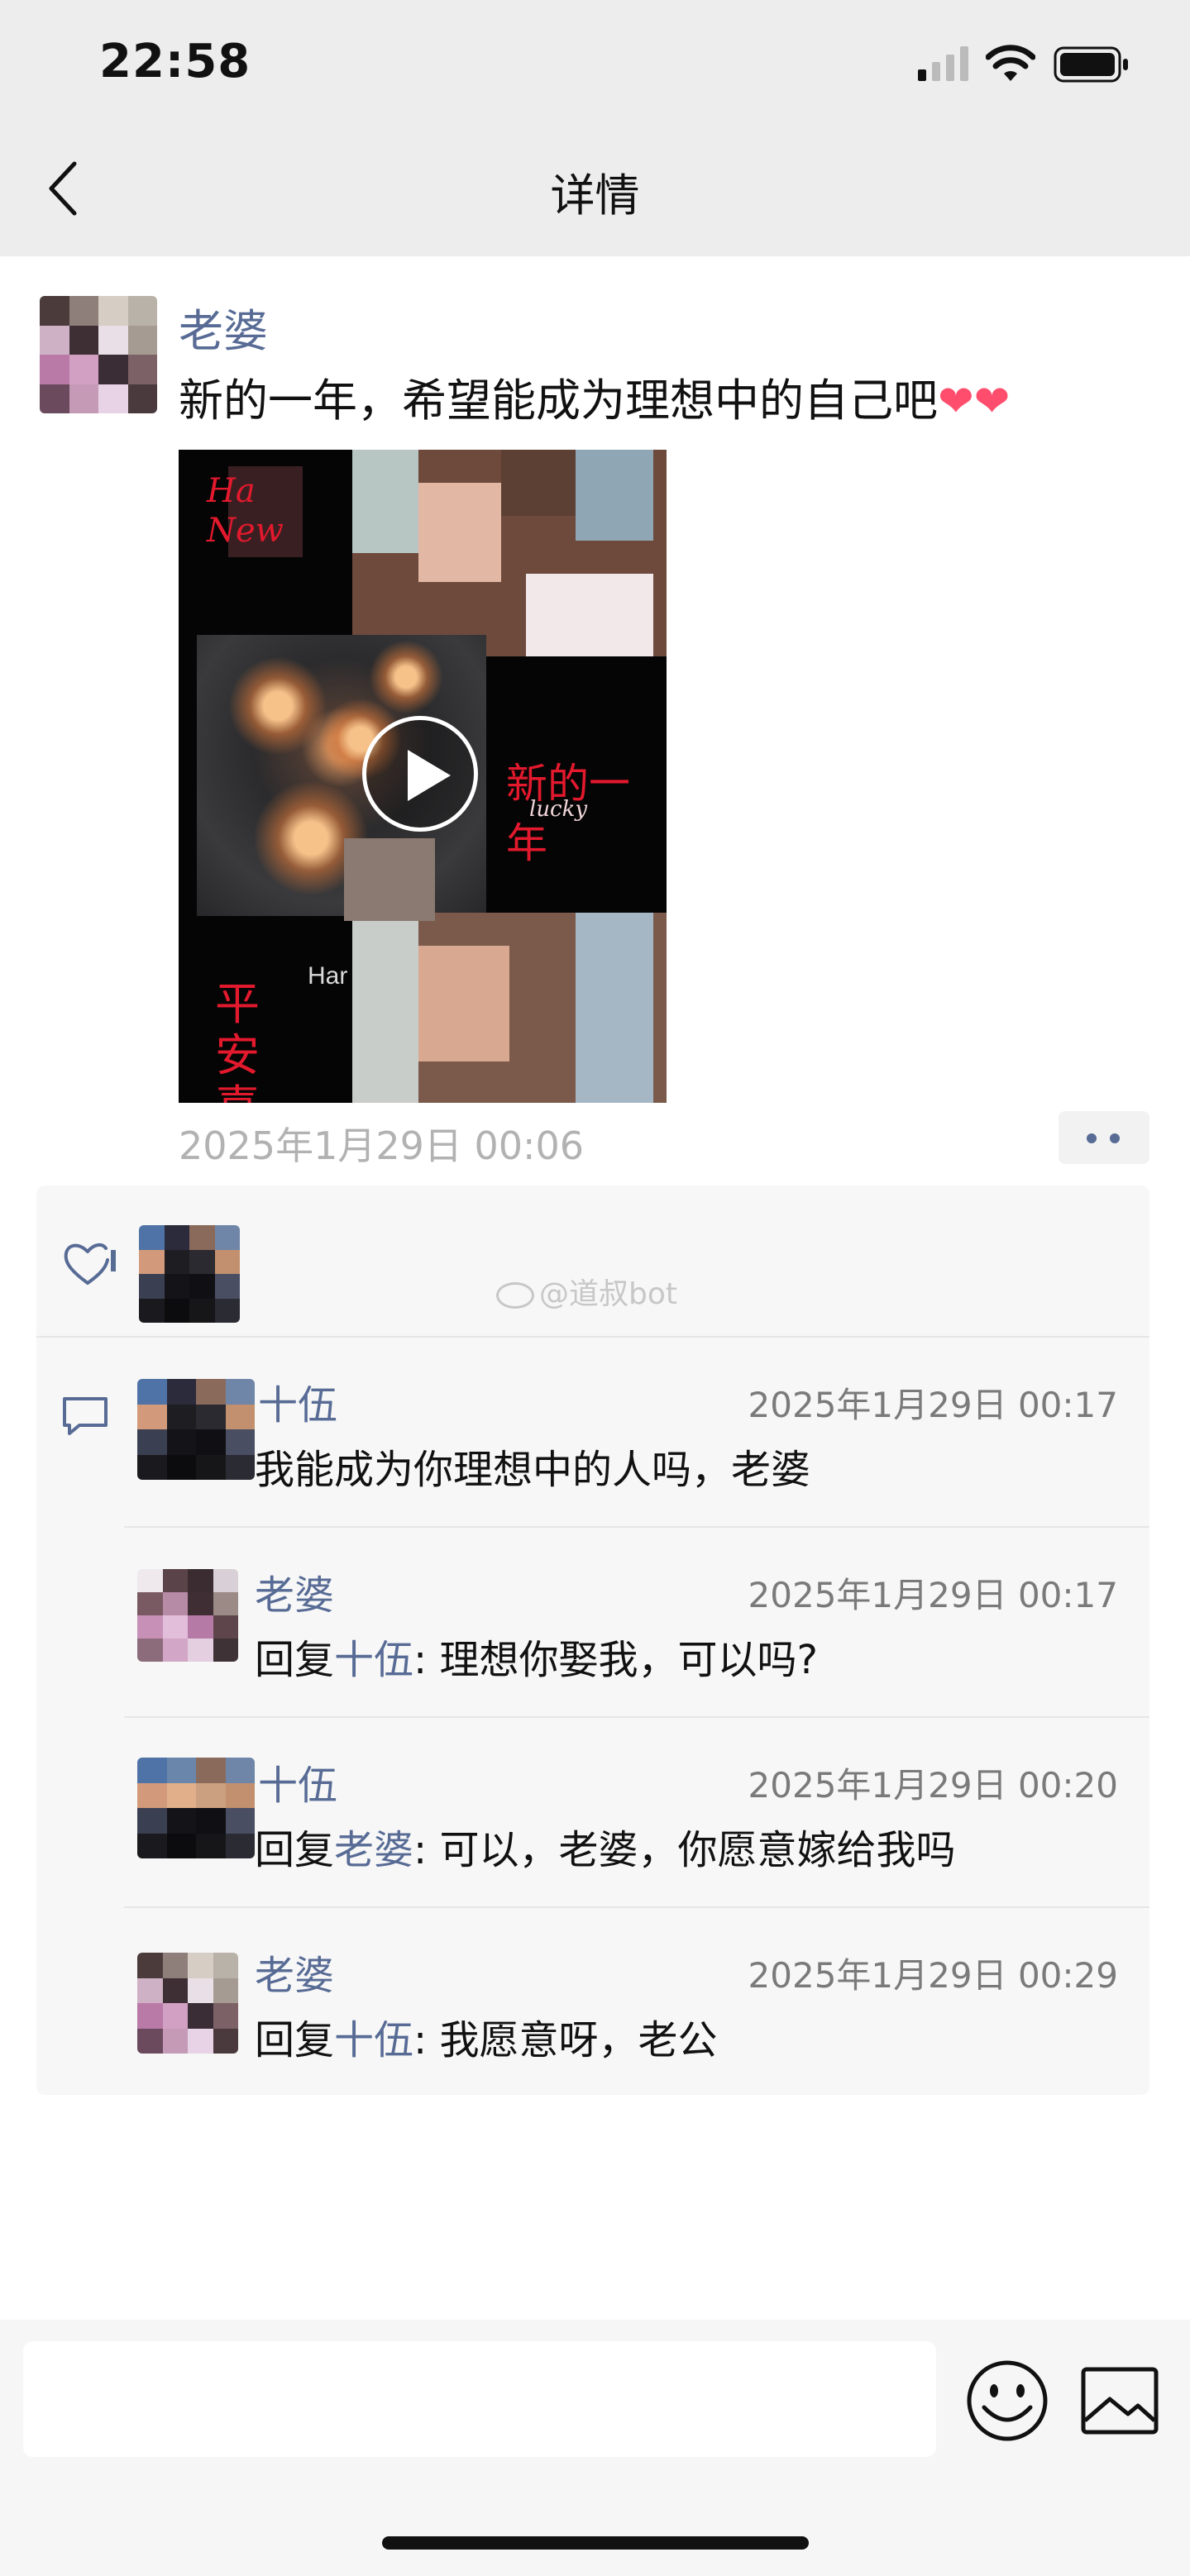  Describe the element at coordinates (595, 128) in the screenshot. I see `top-bar: 22:58 详情` at that location.